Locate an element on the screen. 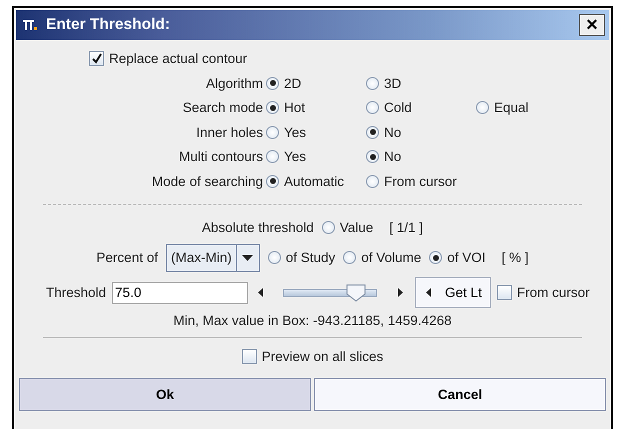 The height and width of the screenshot is (429, 621). percent-of-label: Percent of is located at coordinates (127, 257).